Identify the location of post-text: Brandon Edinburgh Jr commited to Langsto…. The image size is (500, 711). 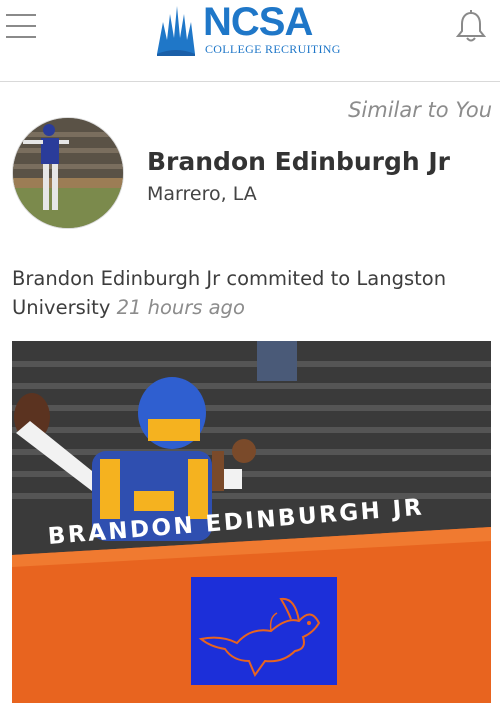
(251, 293).